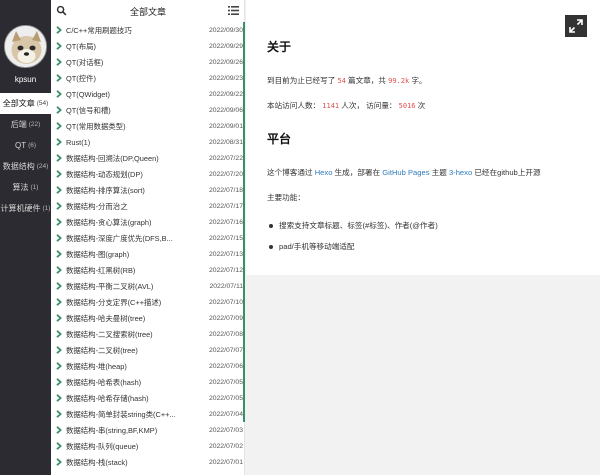 The height and width of the screenshot is (475, 600). I want to click on bullet-icon, so click(271, 225).